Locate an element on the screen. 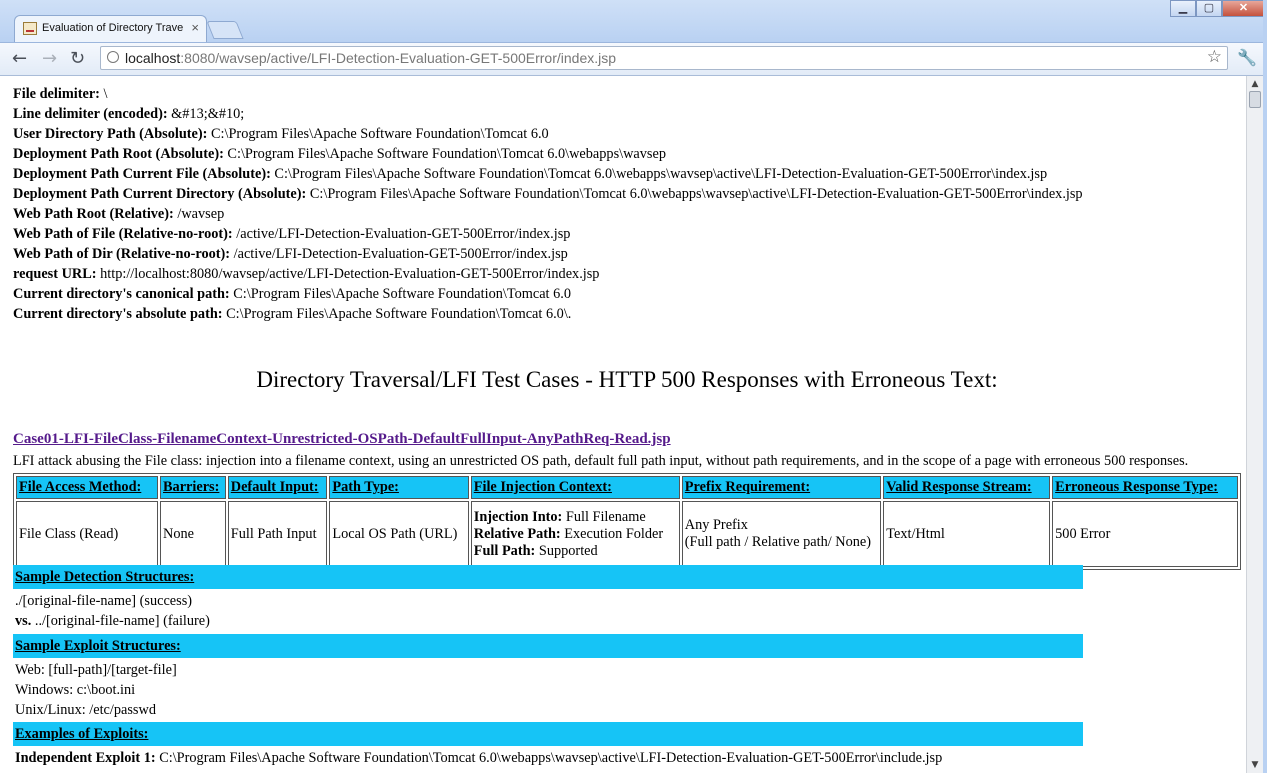  exploit-line: Windows: c:\boot.ini is located at coordinates (75, 690).